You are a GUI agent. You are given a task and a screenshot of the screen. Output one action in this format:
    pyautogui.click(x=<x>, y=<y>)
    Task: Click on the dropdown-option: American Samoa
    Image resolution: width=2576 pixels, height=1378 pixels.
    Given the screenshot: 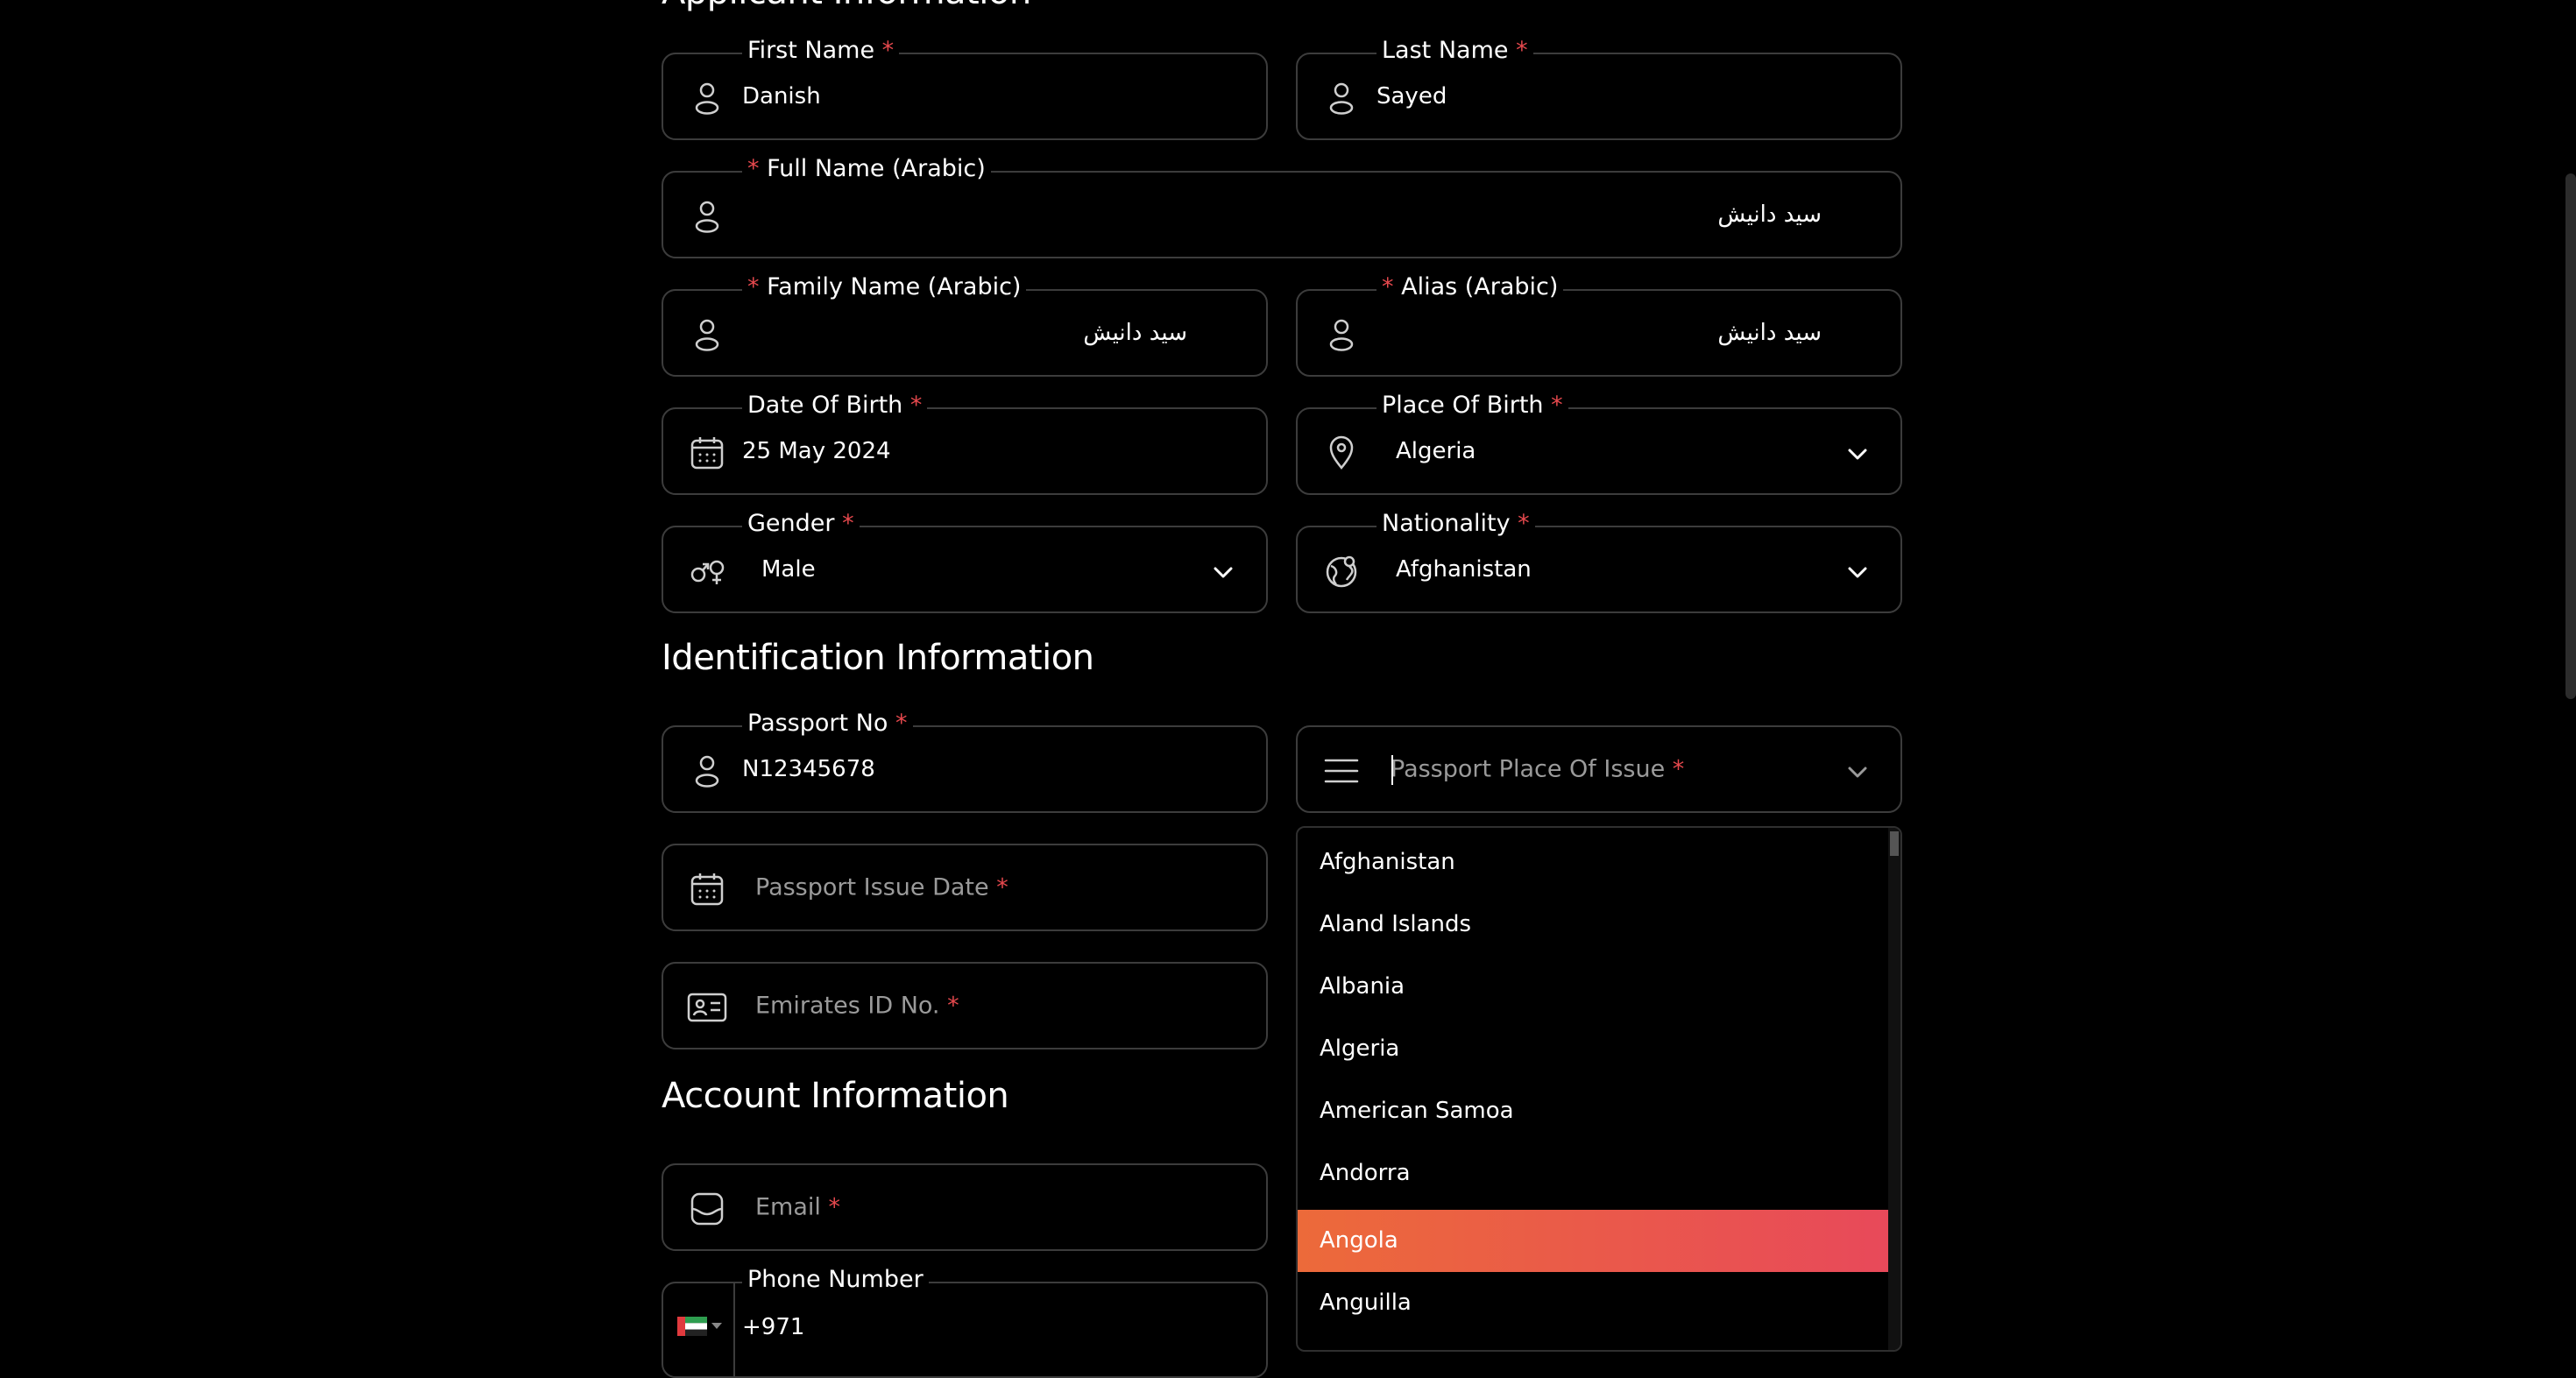 What is the action you would take?
    pyautogui.click(x=1594, y=1111)
    